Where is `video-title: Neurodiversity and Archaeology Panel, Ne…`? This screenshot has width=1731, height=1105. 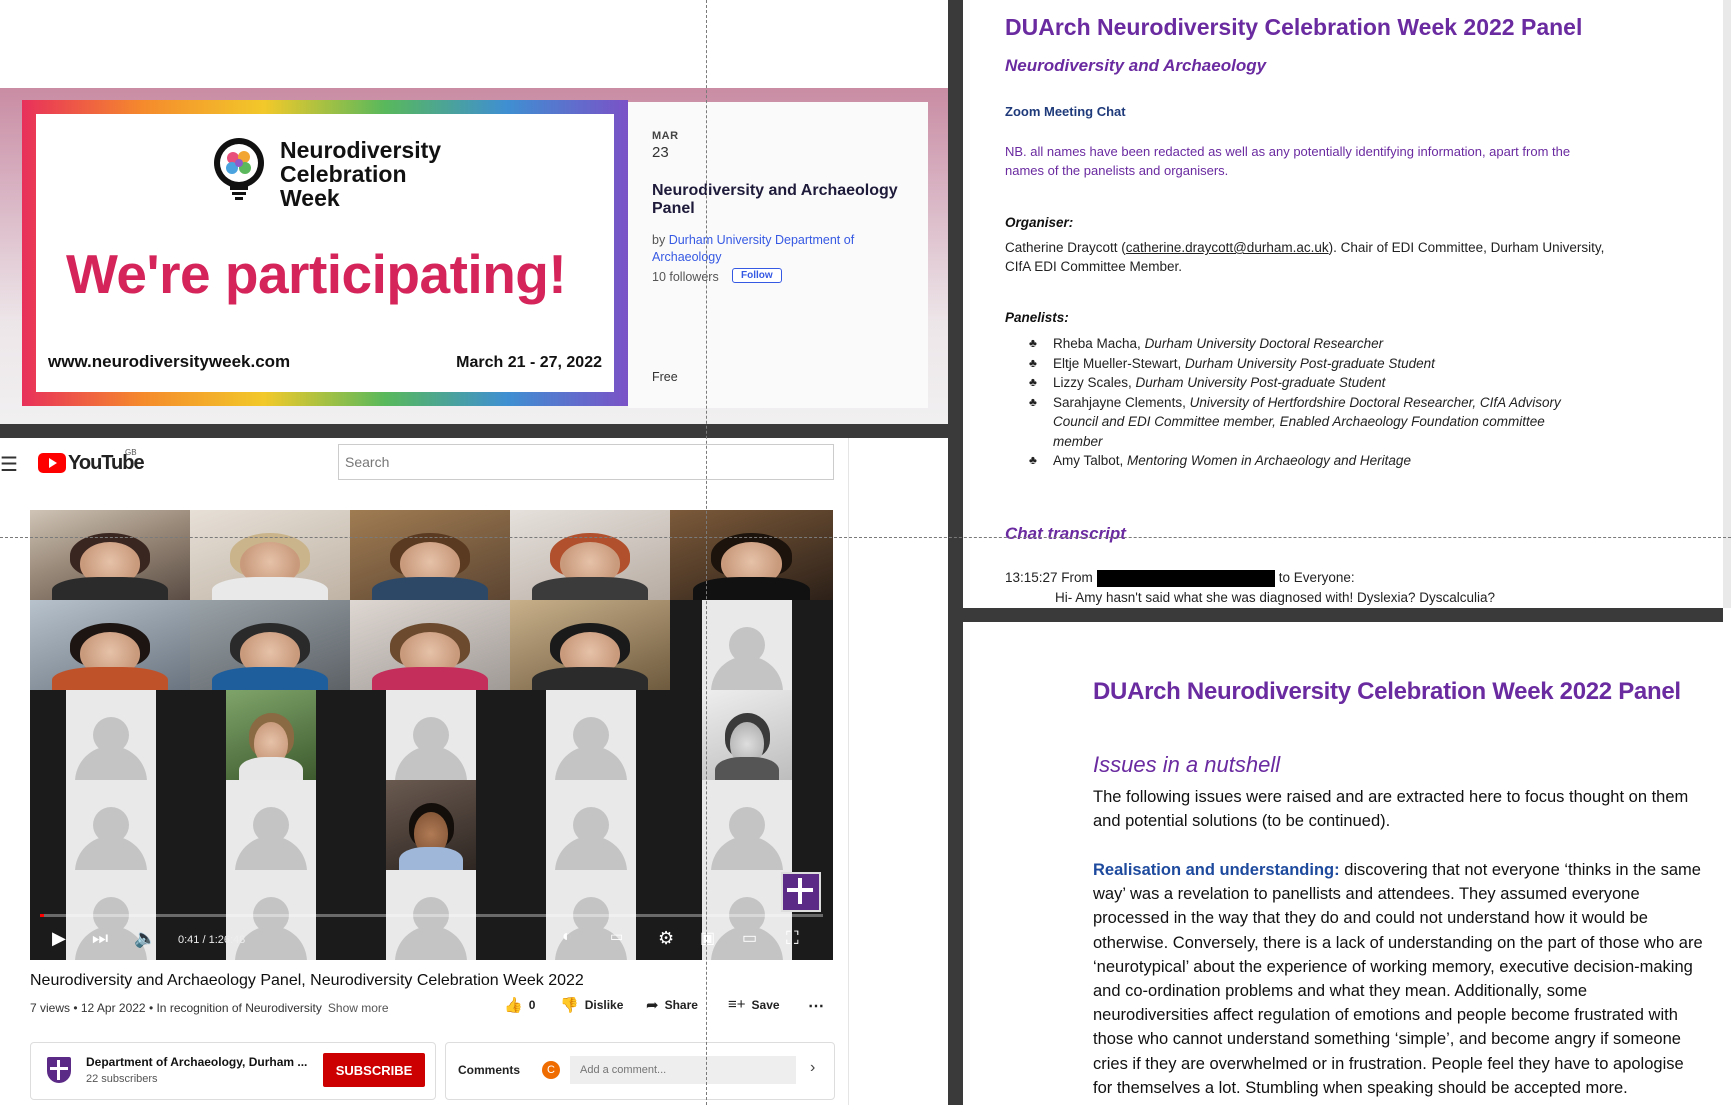
video-title: Neurodiversity and Archaeology Panel, Ne… is located at coordinates (307, 980).